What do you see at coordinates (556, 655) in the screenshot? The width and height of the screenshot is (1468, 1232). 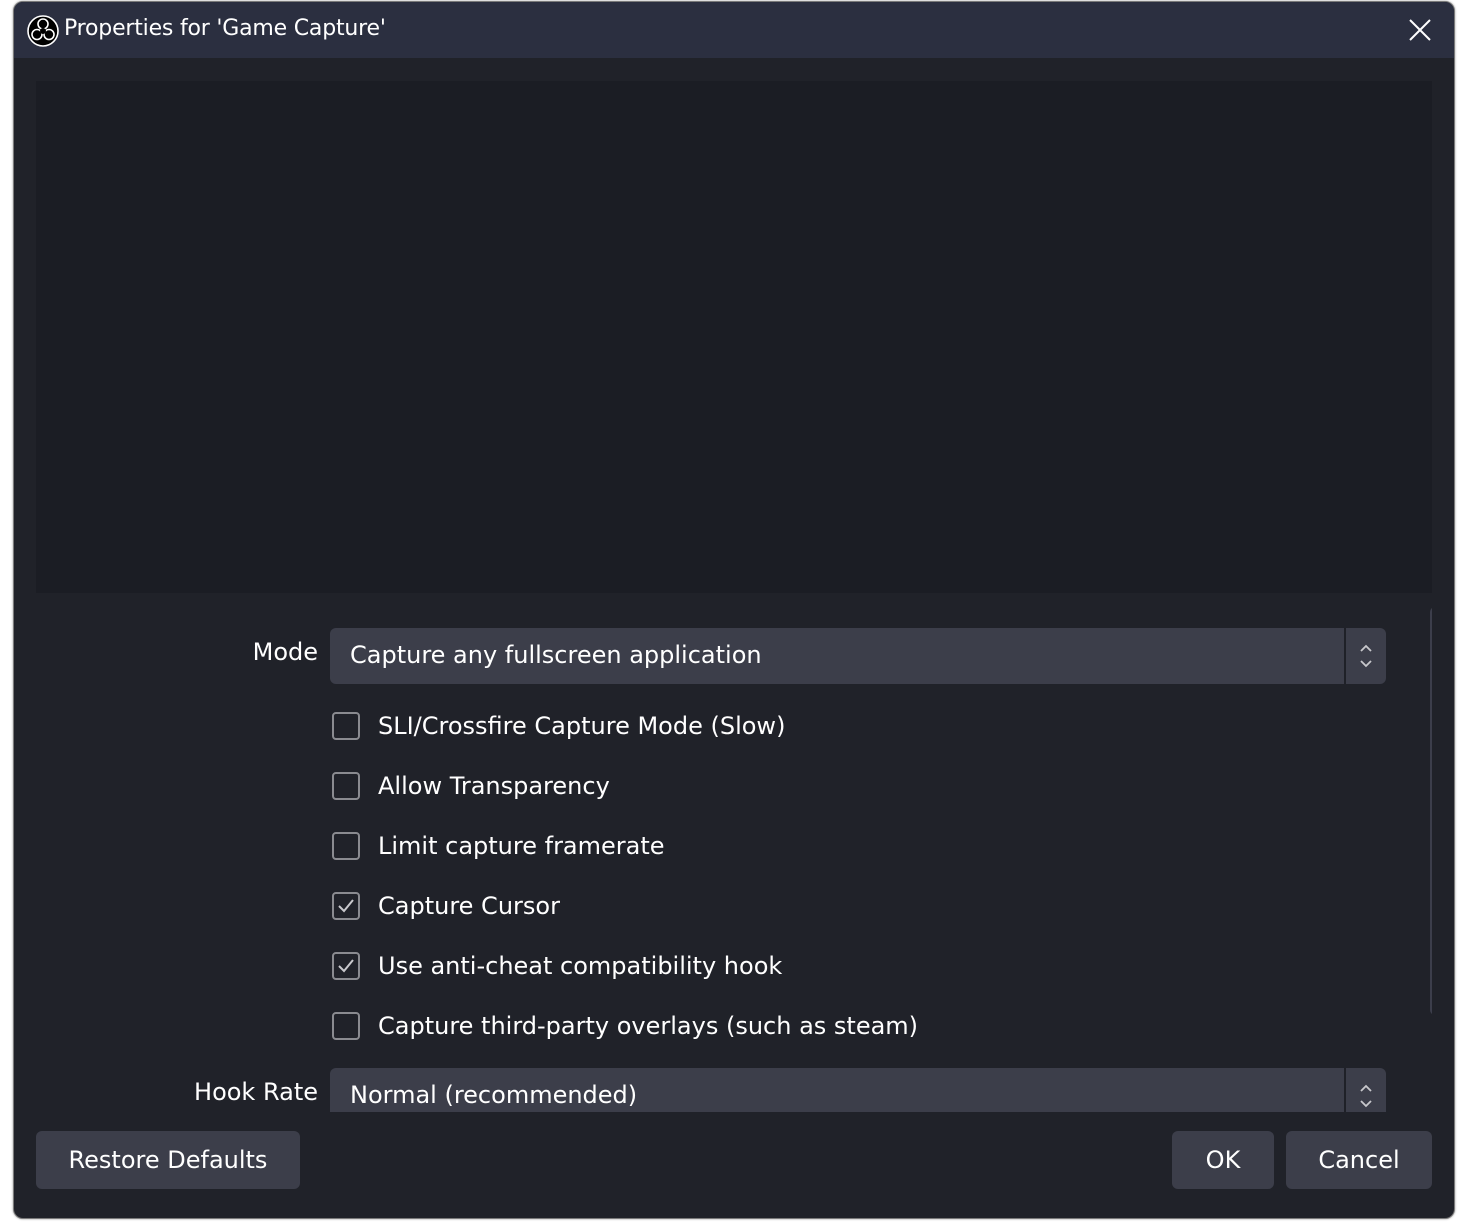 I see `mode-select-value: Capture any fullscreen application` at bounding box center [556, 655].